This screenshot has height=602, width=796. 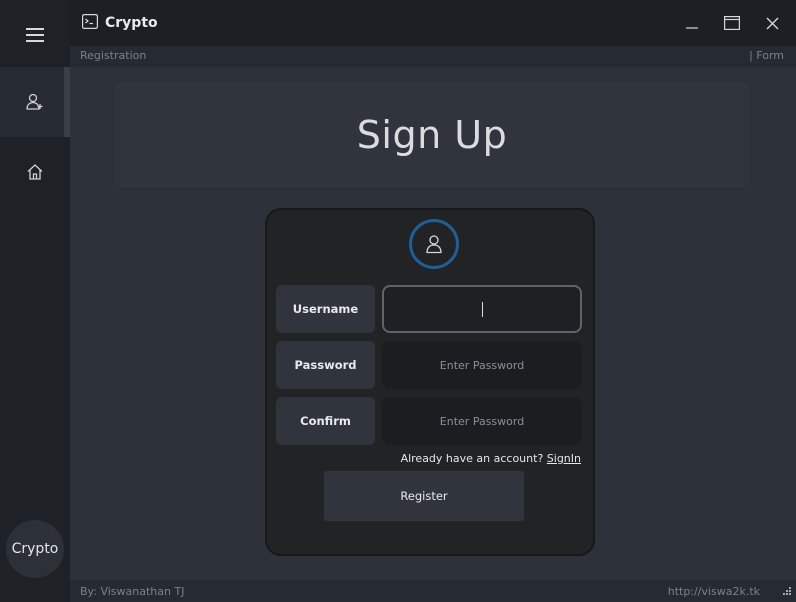 What do you see at coordinates (714, 591) in the screenshot?
I see `website-link: http://viswa2k.tk` at bounding box center [714, 591].